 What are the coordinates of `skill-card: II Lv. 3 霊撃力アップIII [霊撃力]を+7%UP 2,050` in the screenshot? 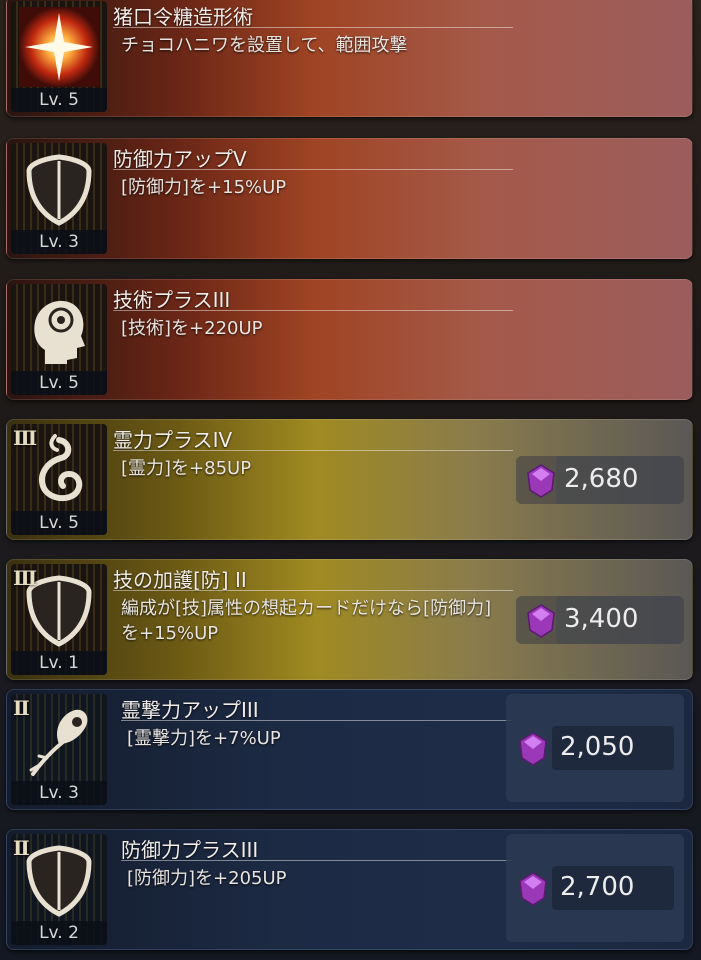 It's located at (349, 749).